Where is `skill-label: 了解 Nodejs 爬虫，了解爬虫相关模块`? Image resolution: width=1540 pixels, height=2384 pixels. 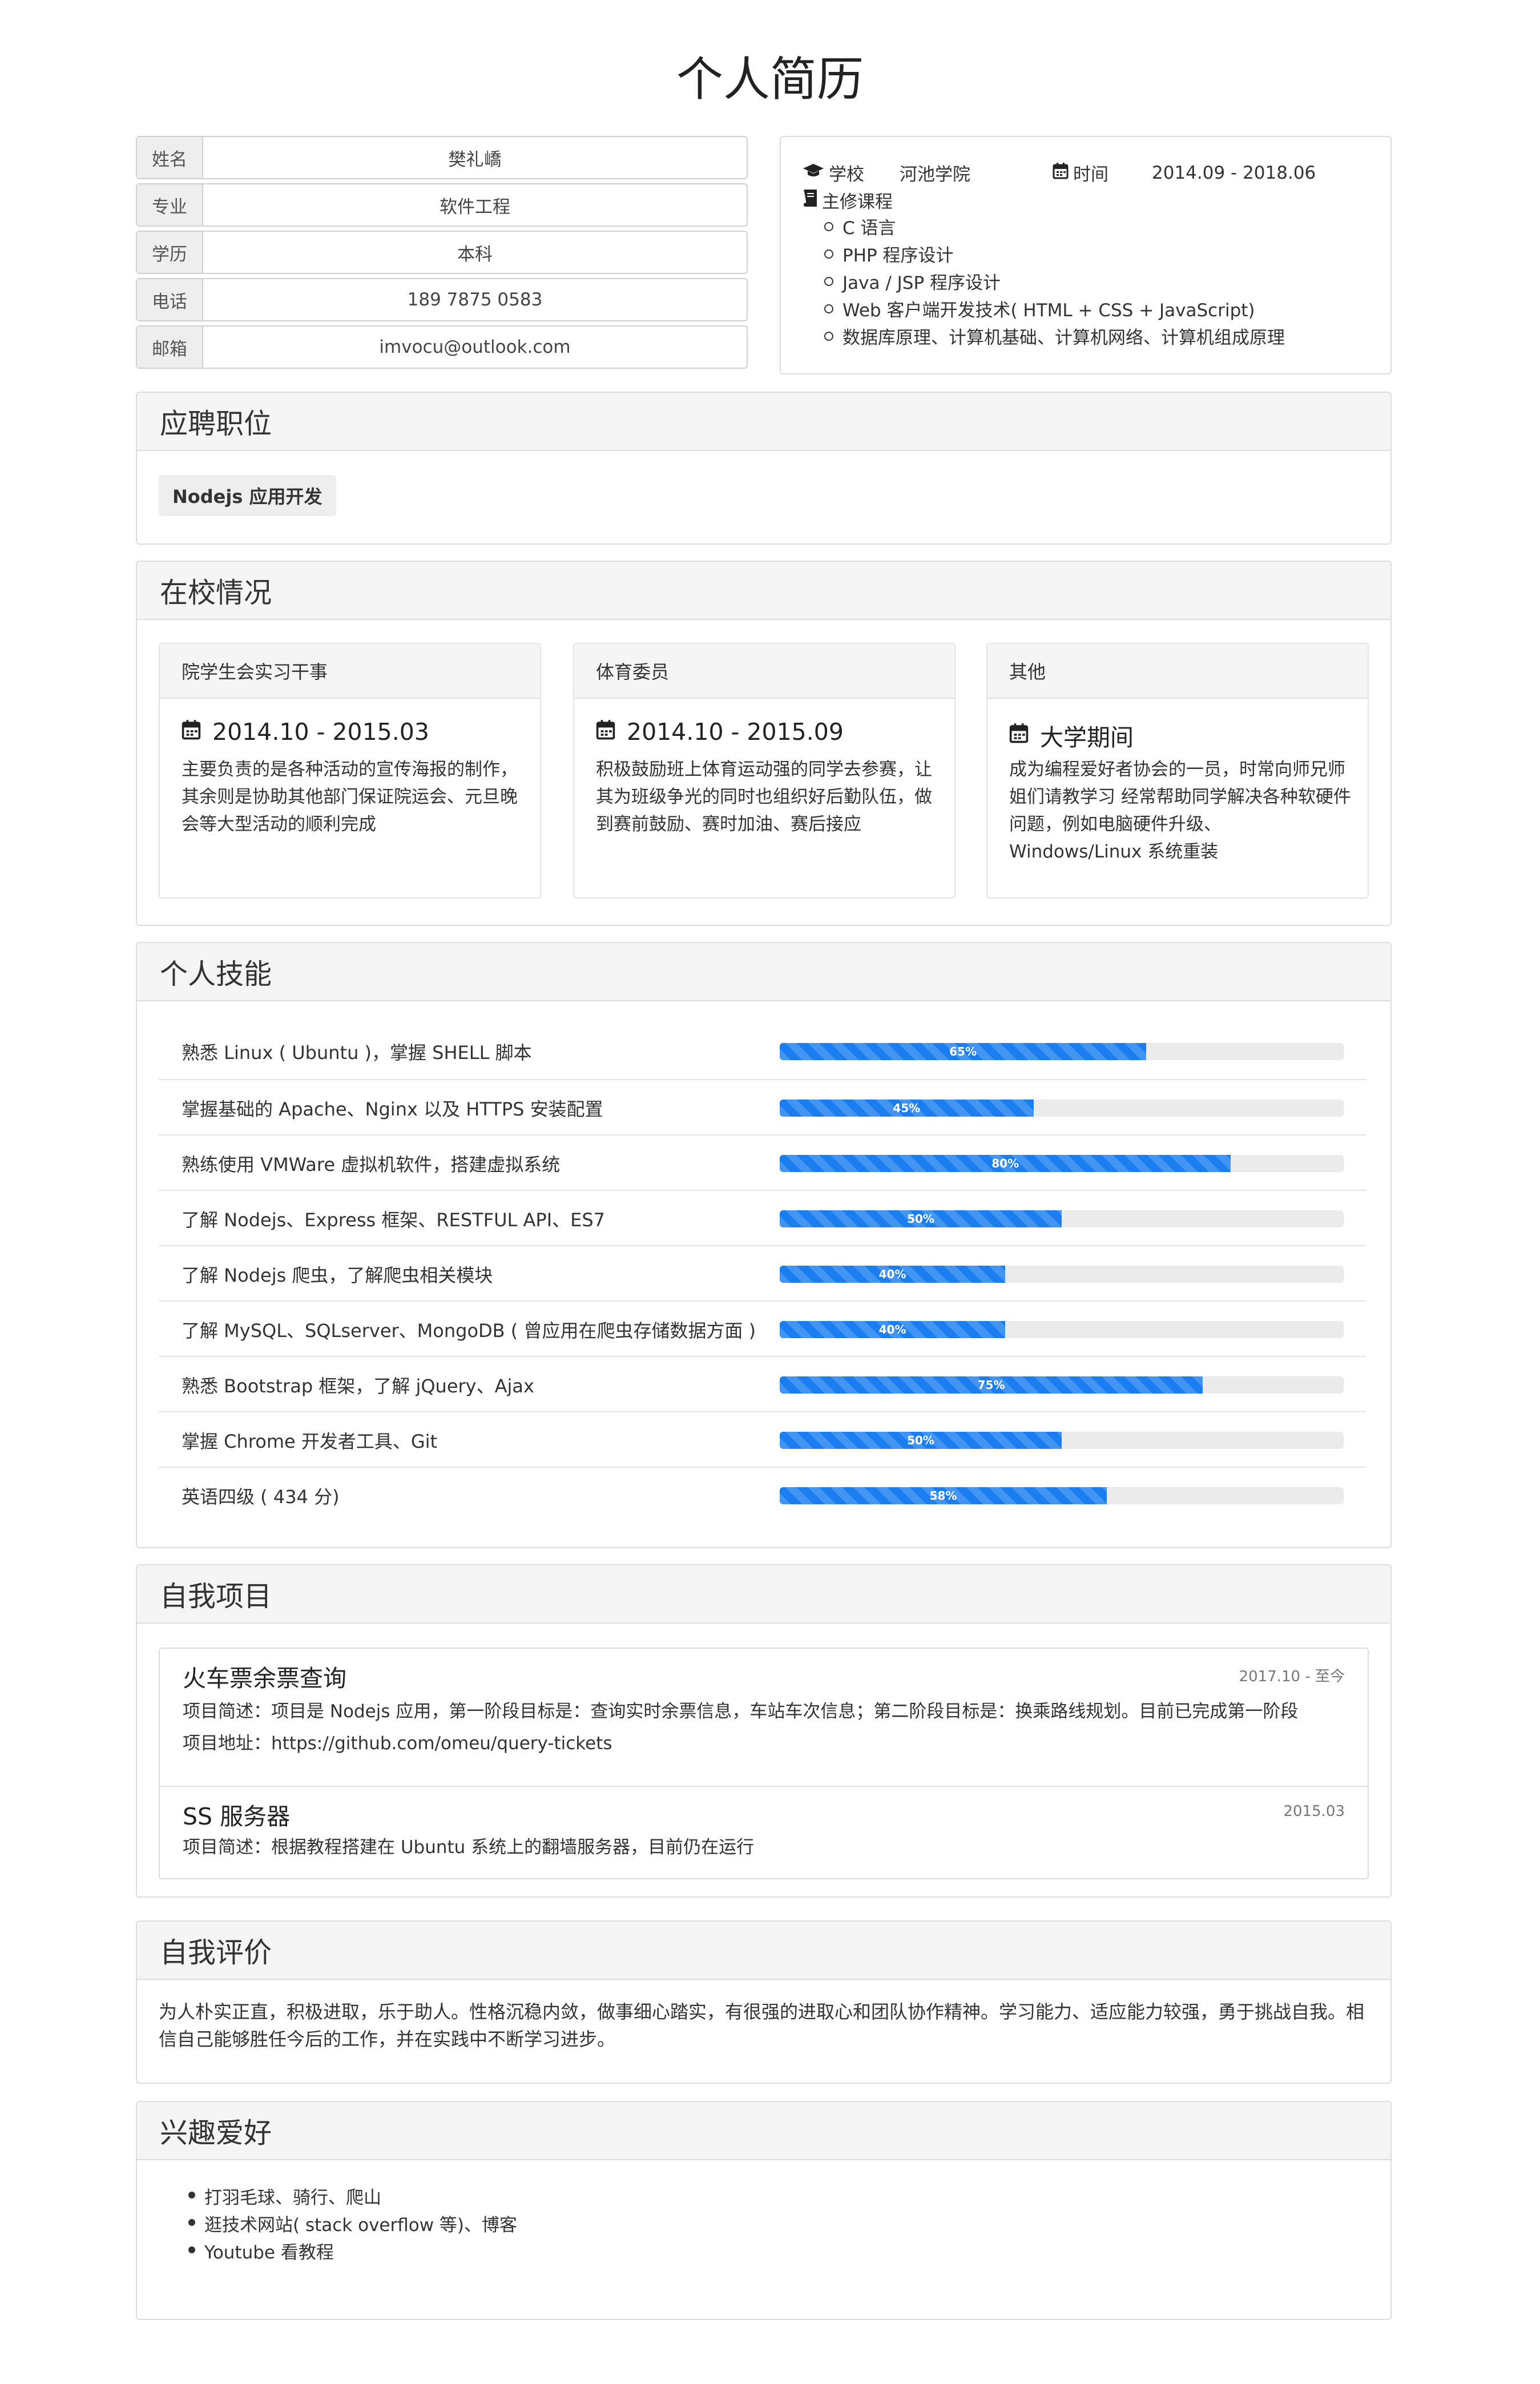
skill-label: 了解 Nodejs 爬虫，了解爬虫相关模块 is located at coordinates (337, 1275).